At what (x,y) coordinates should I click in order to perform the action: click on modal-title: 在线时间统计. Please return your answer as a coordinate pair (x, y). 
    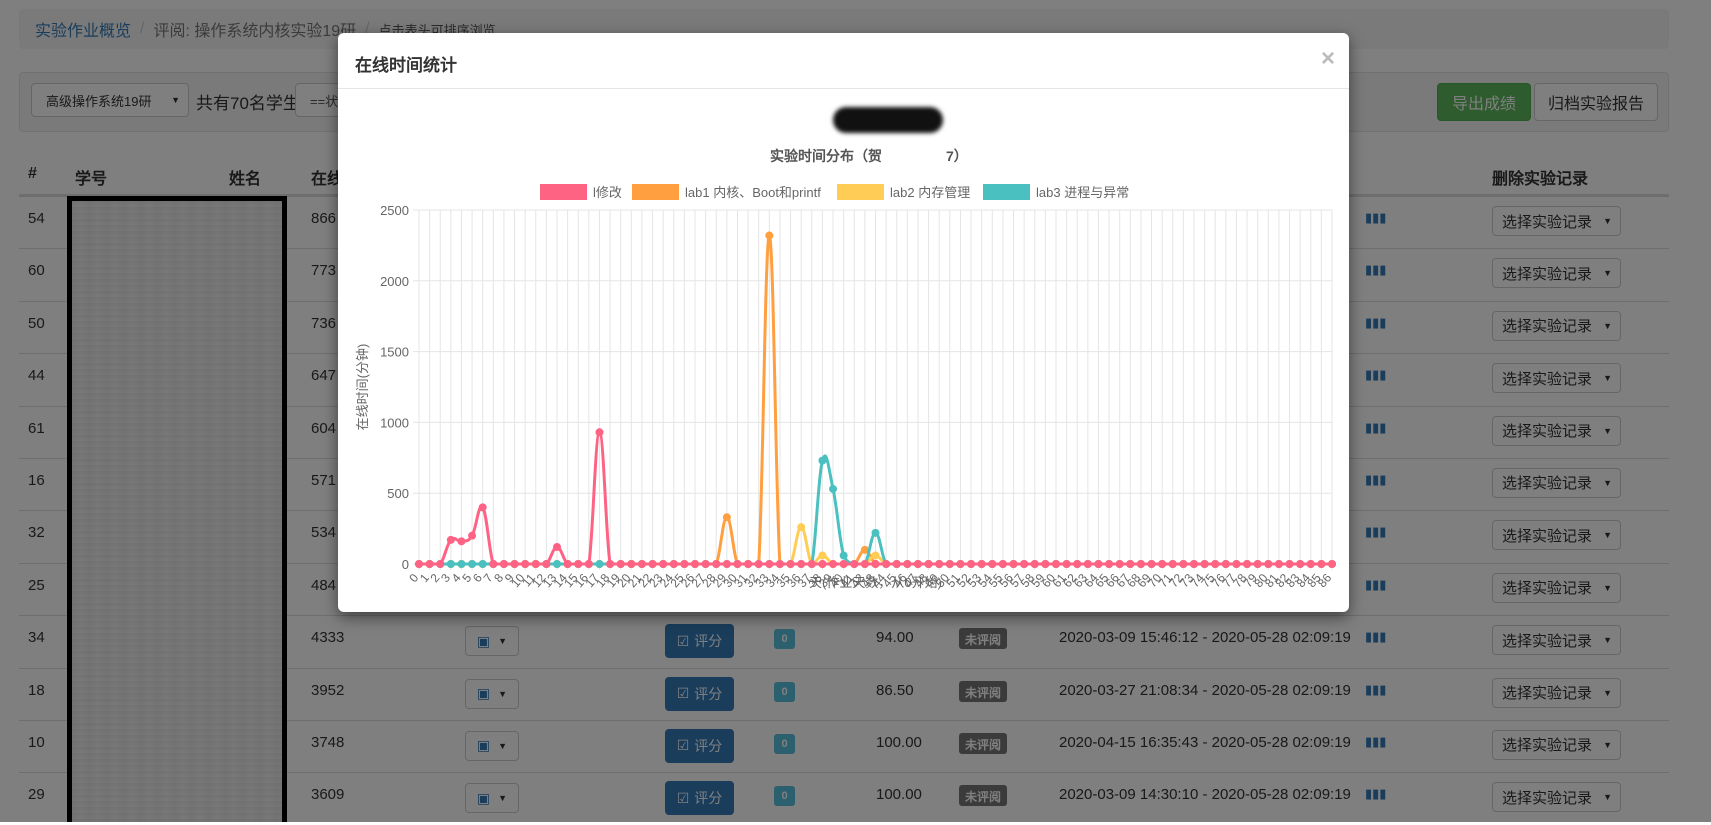
    Looking at the image, I should click on (406, 65).